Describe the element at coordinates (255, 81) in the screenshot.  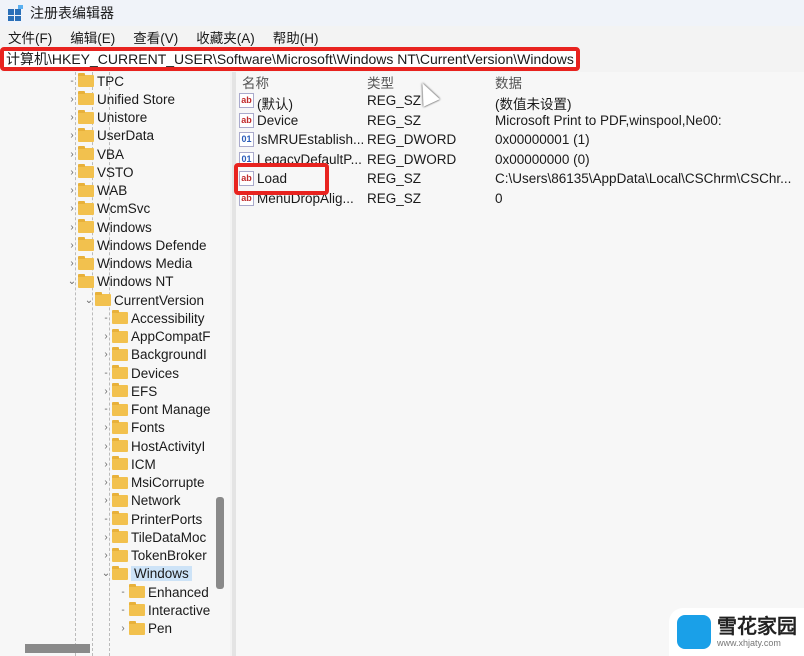
I see `column-header-name: 名称` at that location.